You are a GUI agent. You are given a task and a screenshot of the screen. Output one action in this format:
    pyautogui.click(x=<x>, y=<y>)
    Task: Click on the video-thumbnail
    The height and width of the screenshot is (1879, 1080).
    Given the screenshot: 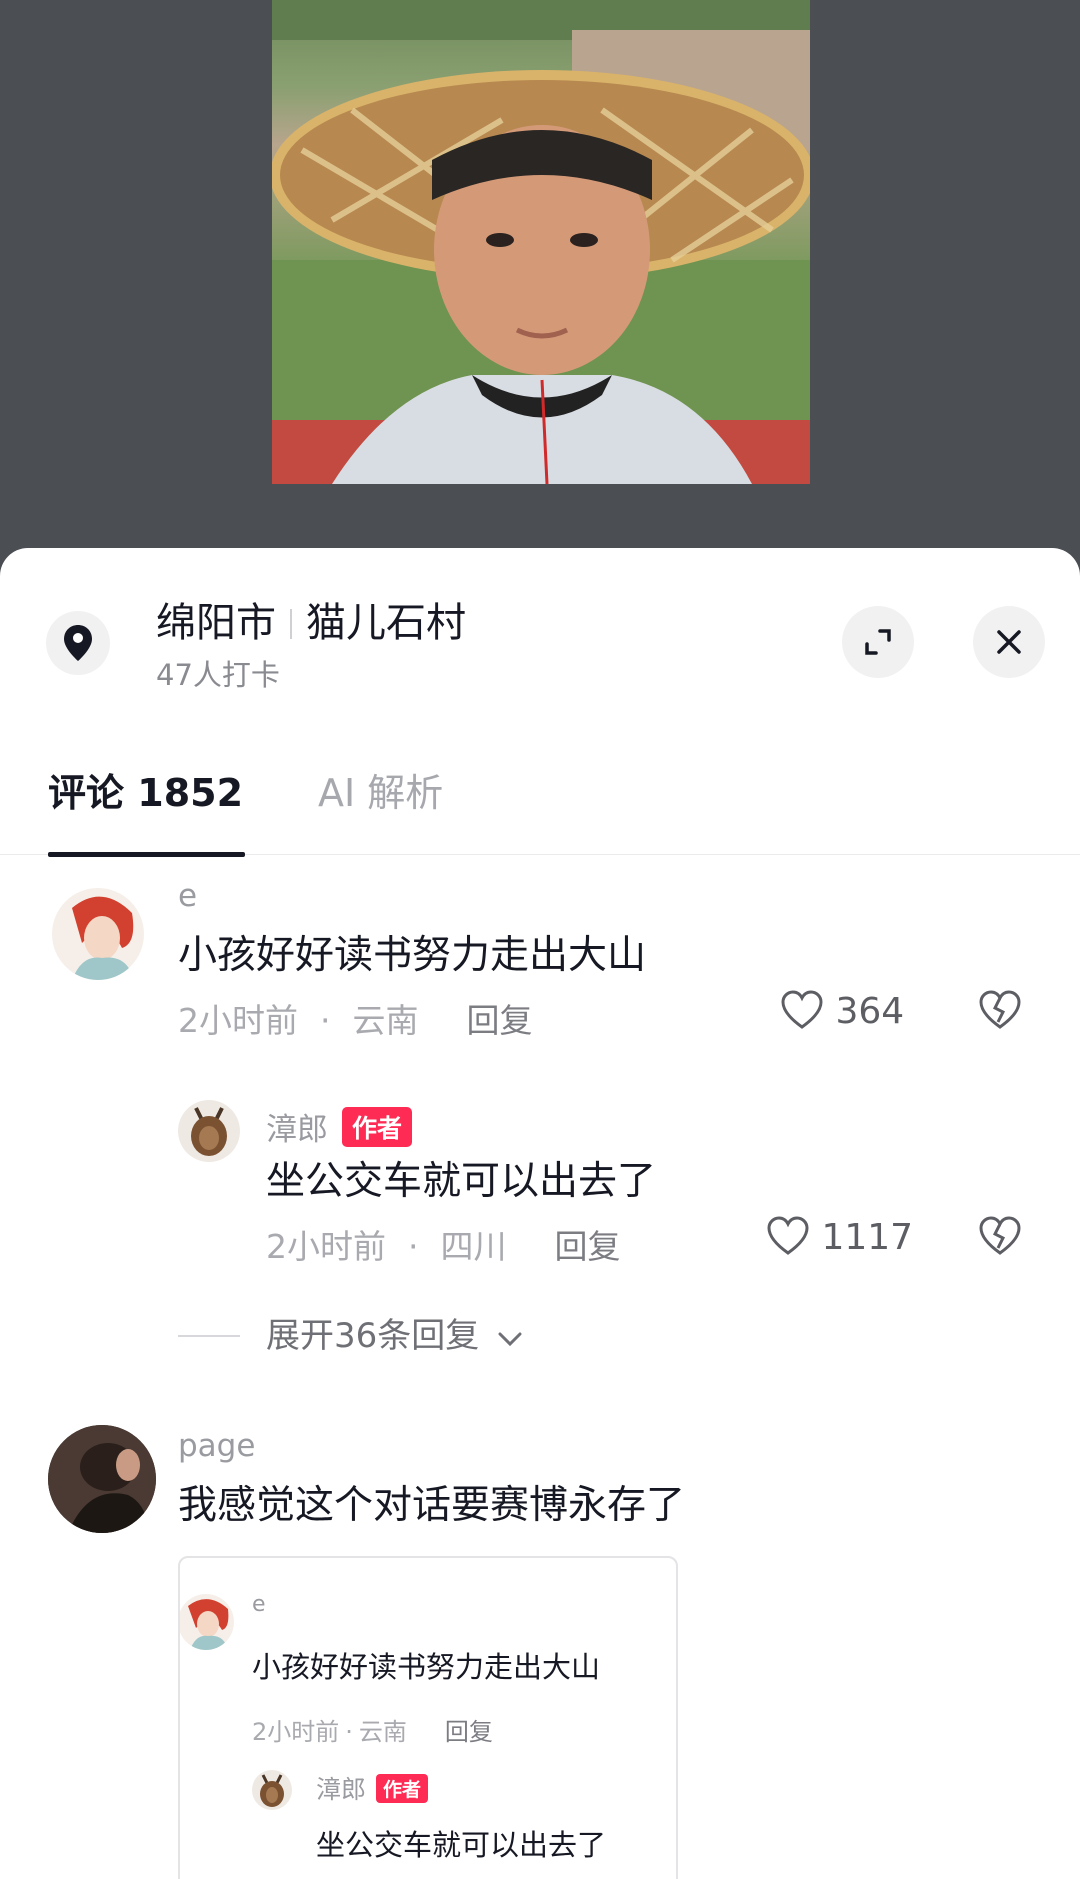 What is the action you would take?
    pyautogui.click(x=541, y=242)
    